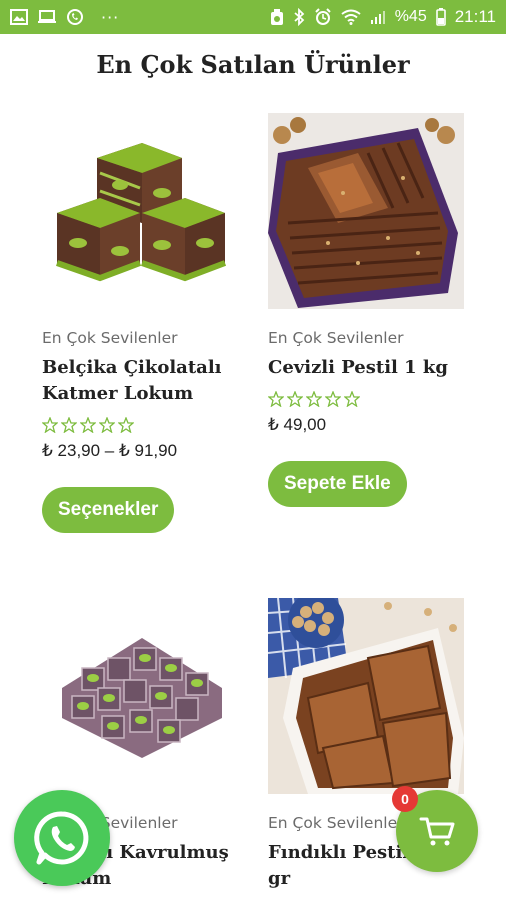  Describe the element at coordinates (323, 17) in the screenshot. I see `alarm-icon` at that location.